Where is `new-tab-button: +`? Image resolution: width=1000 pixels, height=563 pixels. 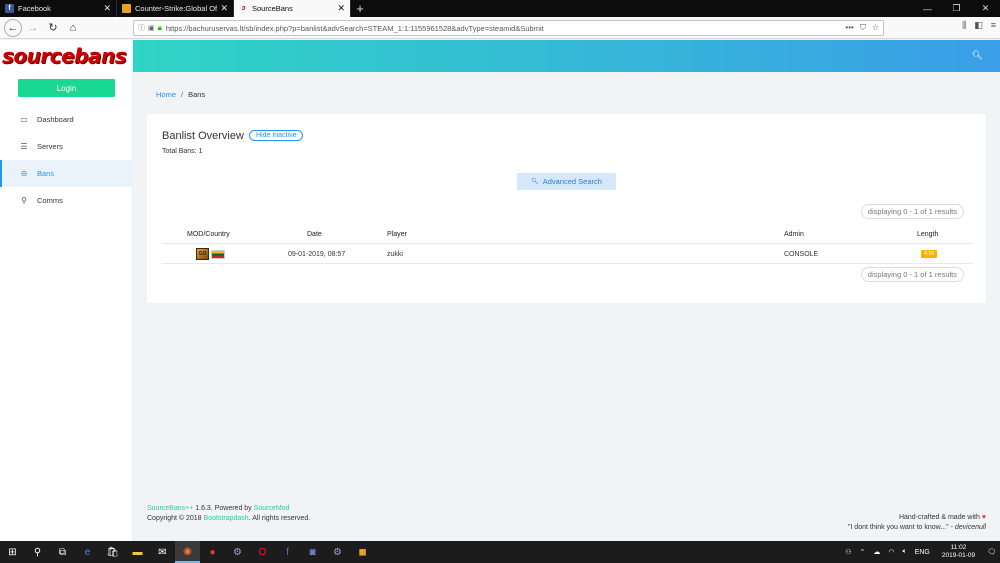
new-tab-button: + is located at coordinates (360, 8).